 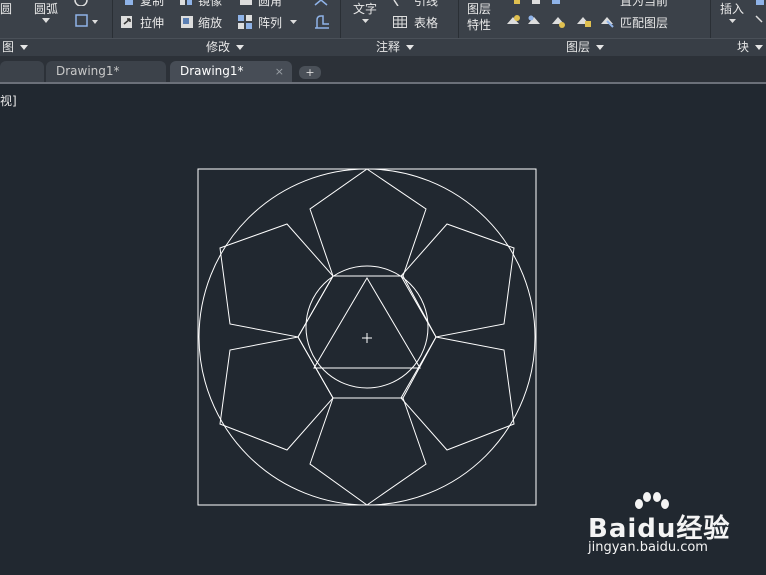 I want to click on layer-tools-row1-icons, so click(x=542, y=3).